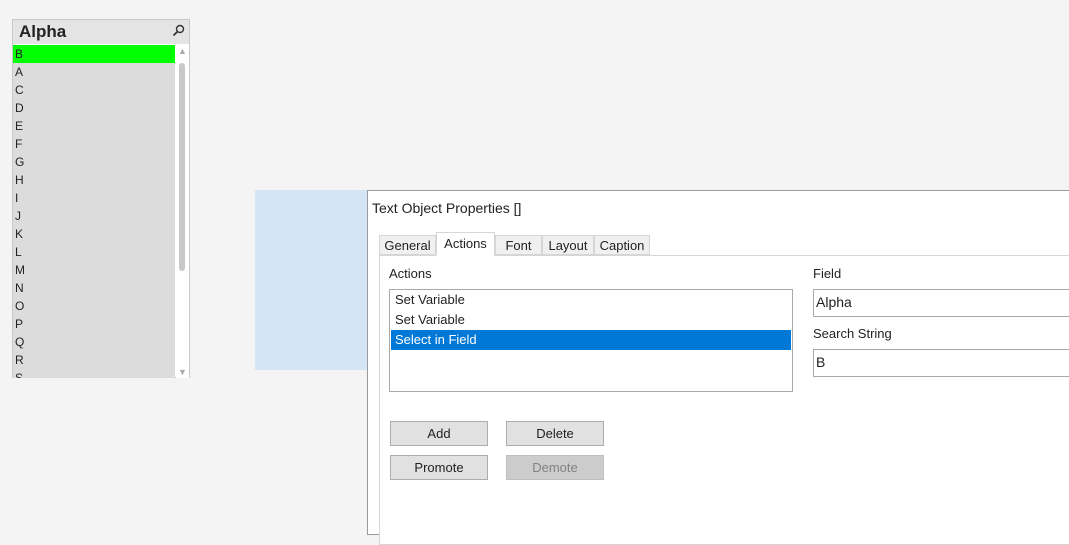 Image resolution: width=1069 pixels, height=545 pixels. I want to click on promote-button: Promote, so click(439, 467).